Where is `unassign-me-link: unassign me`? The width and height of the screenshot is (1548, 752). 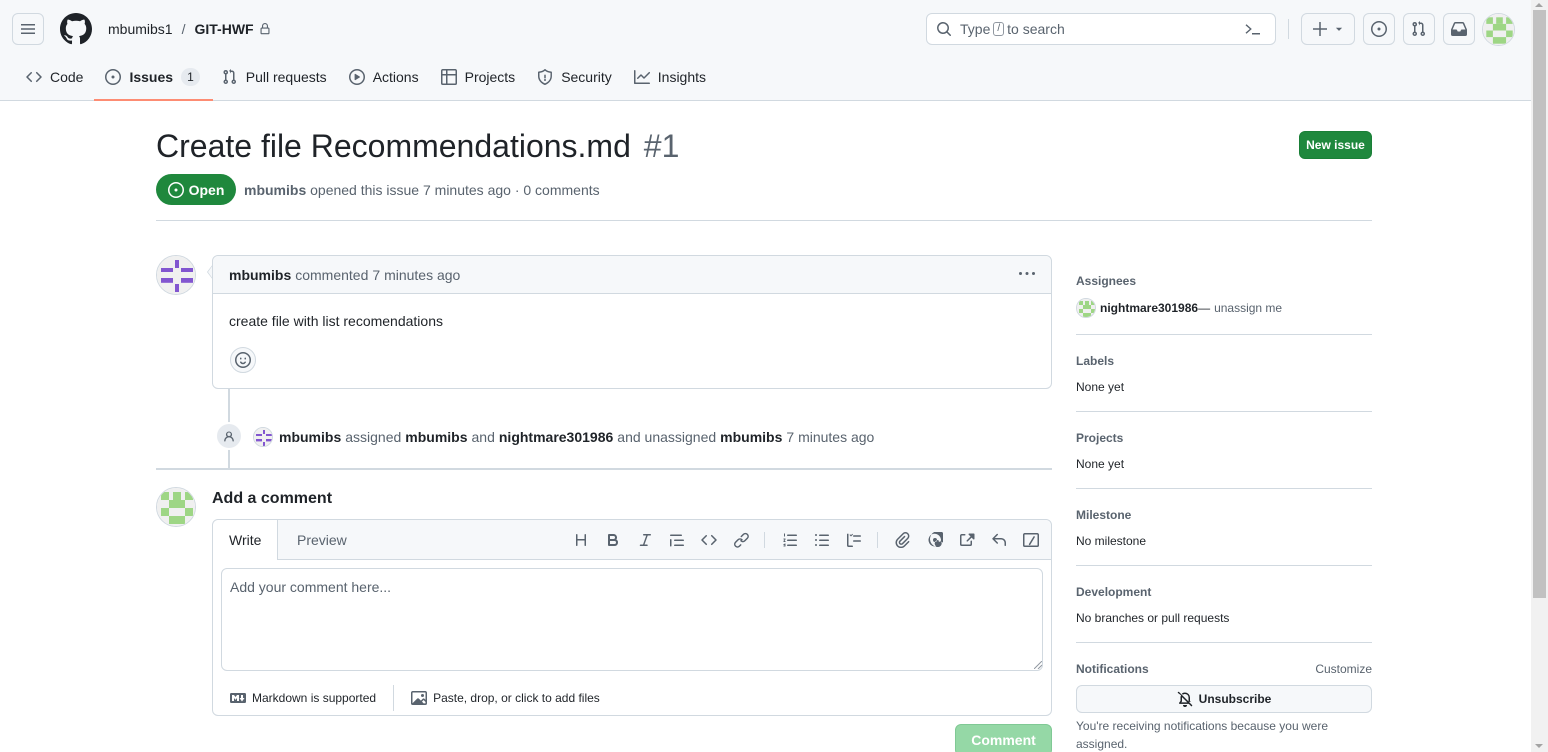
unassign-me-link: unassign me is located at coordinates (1248, 308).